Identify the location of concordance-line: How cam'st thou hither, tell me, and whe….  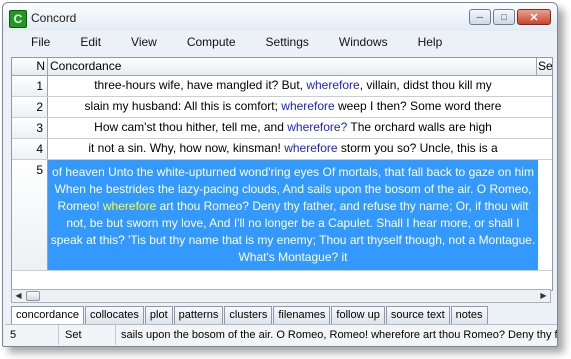
(293, 127).